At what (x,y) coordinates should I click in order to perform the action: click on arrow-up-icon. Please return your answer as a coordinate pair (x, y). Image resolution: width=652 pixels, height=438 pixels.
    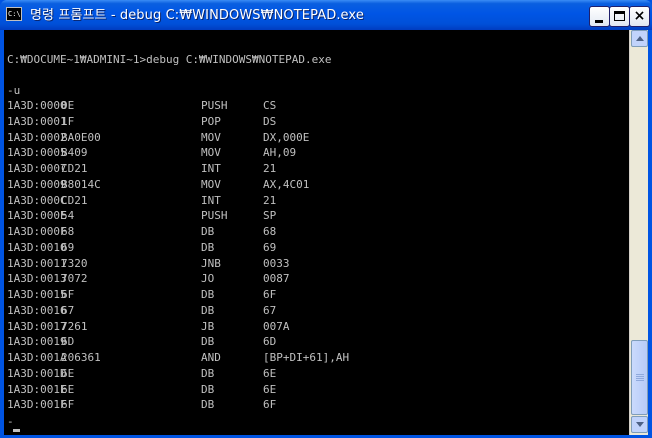
    Looking at the image, I should click on (640, 38).